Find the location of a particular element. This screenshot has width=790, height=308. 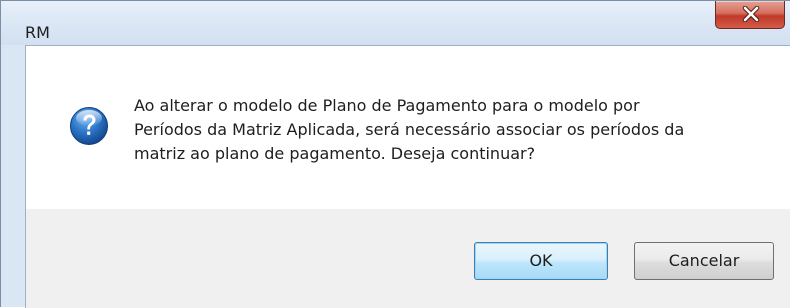

close-button is located at coordinates (750, 15).